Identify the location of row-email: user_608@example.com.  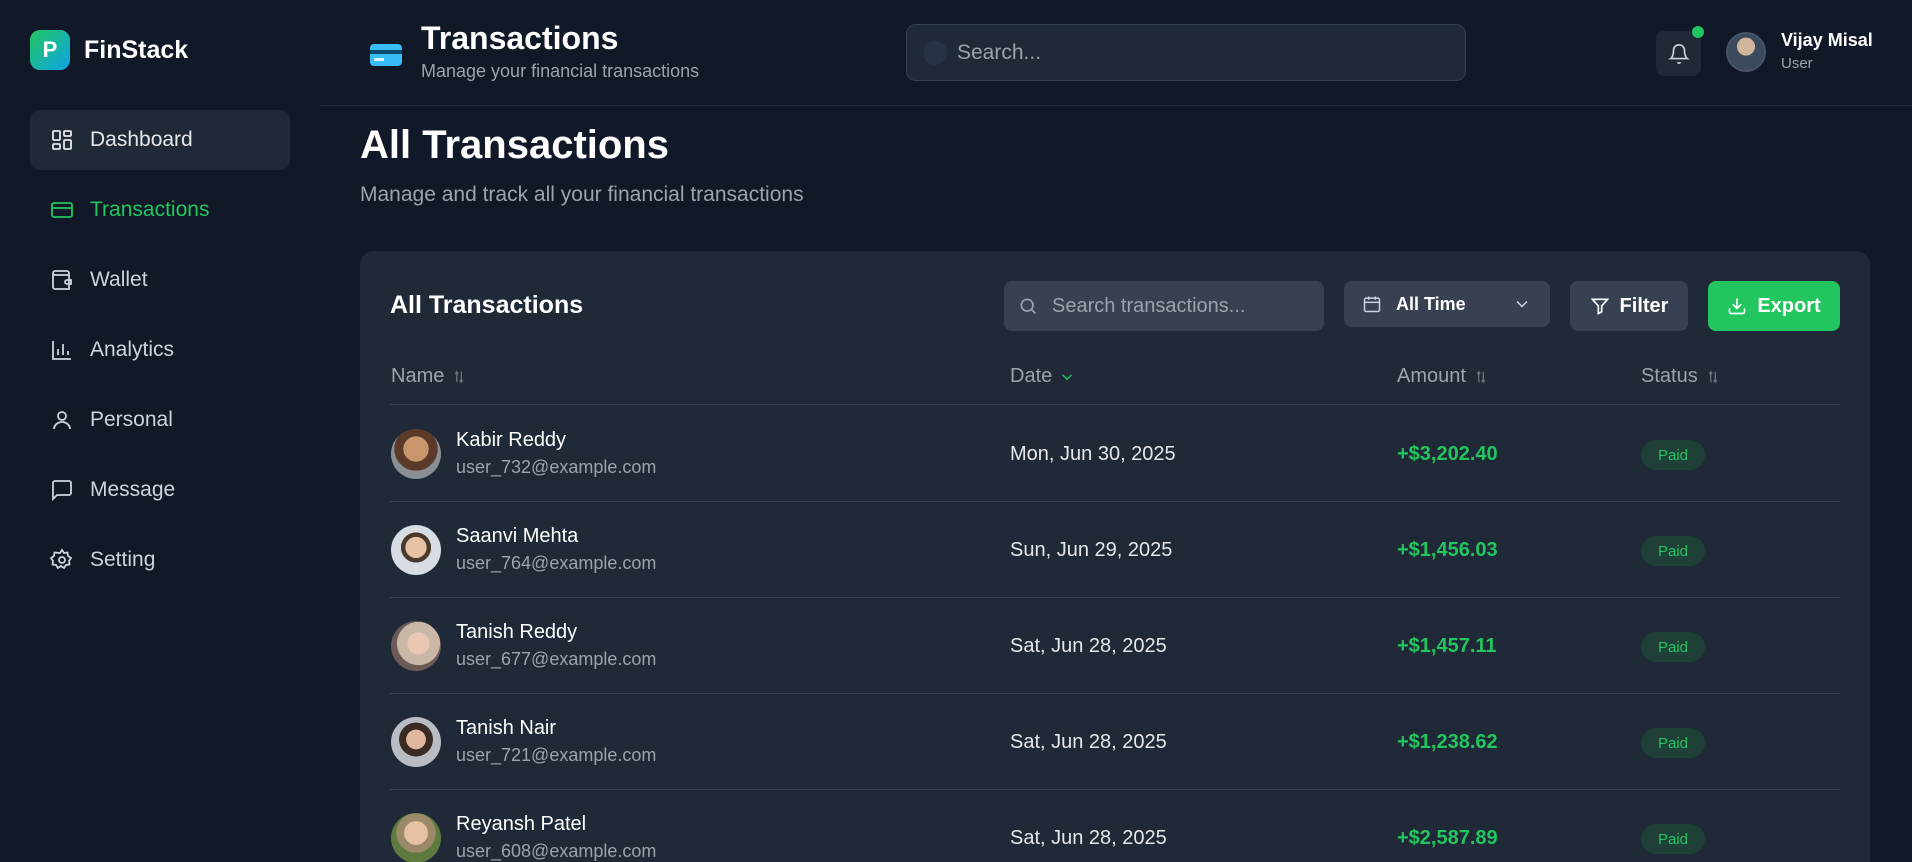
(556, 851).